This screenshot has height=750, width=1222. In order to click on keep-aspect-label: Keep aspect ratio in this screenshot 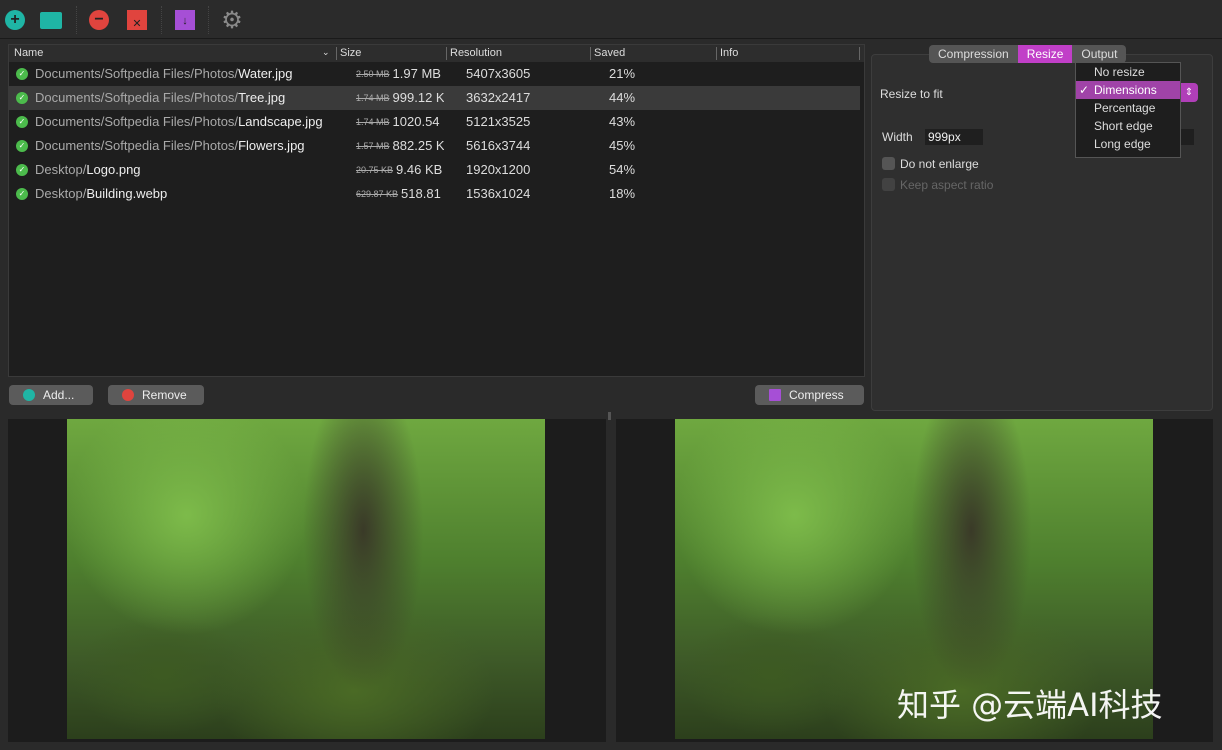, I will do `click(947, 185)`.